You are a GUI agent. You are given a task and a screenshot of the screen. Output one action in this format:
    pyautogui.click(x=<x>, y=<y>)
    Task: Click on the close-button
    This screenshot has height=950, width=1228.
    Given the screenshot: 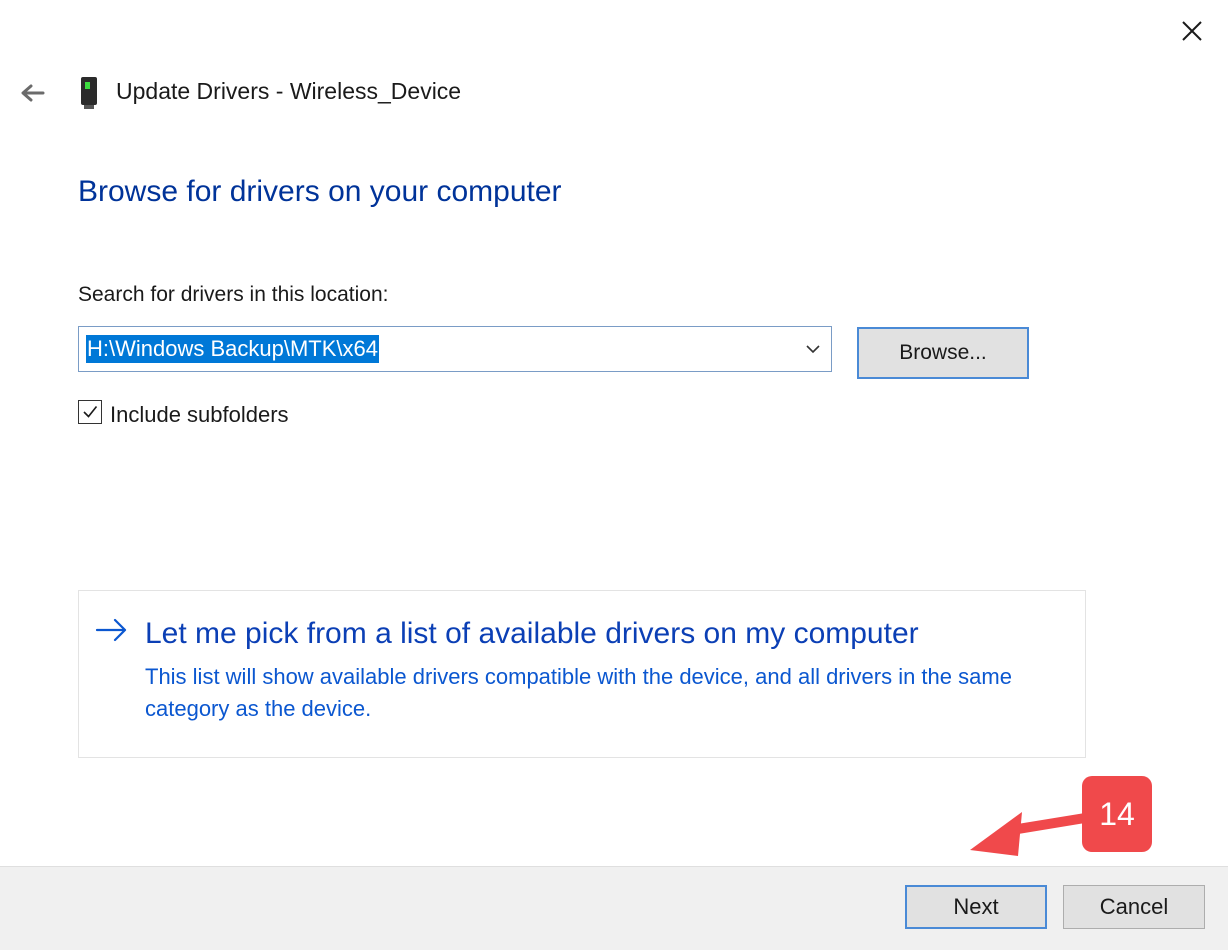 What is the action you would take?
    pyautogui.click(x=1192, y=31)
    